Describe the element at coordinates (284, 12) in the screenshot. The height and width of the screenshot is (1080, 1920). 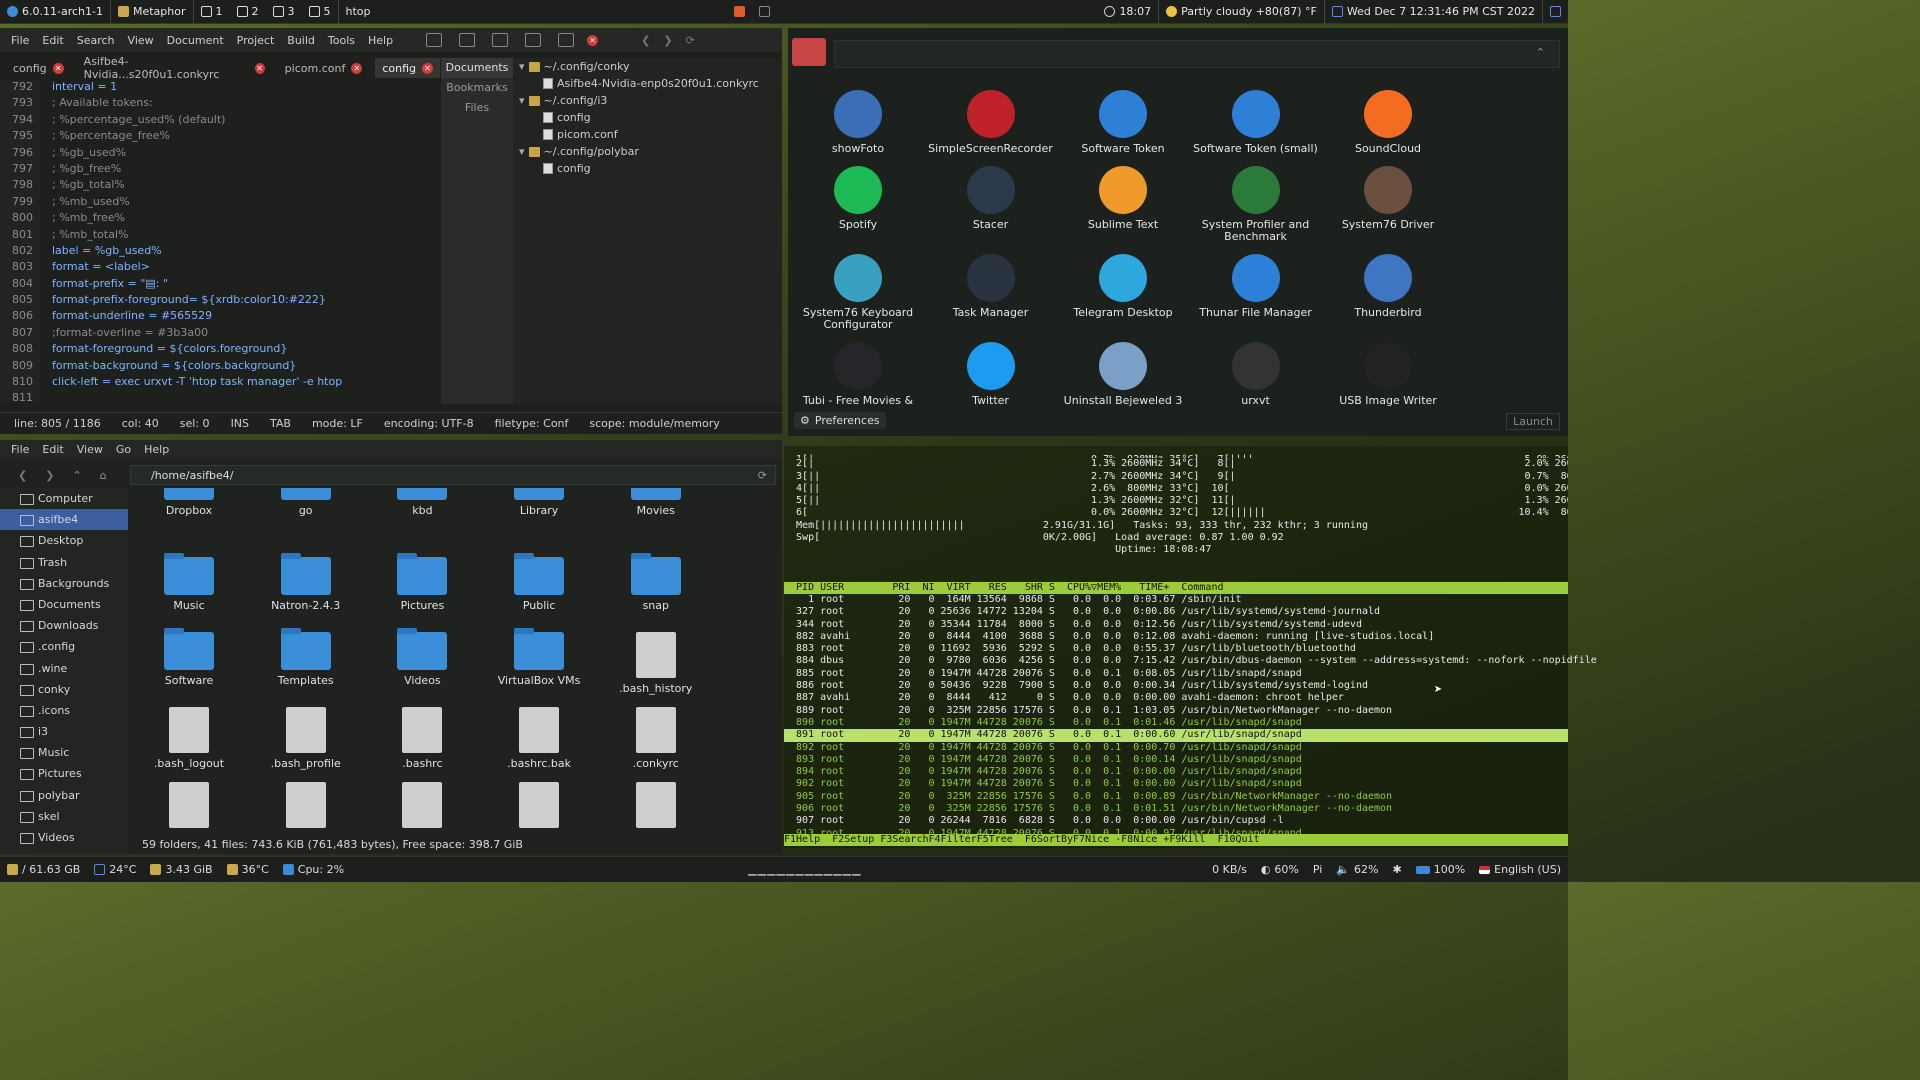
I see `workspace-3: 3` at that location.